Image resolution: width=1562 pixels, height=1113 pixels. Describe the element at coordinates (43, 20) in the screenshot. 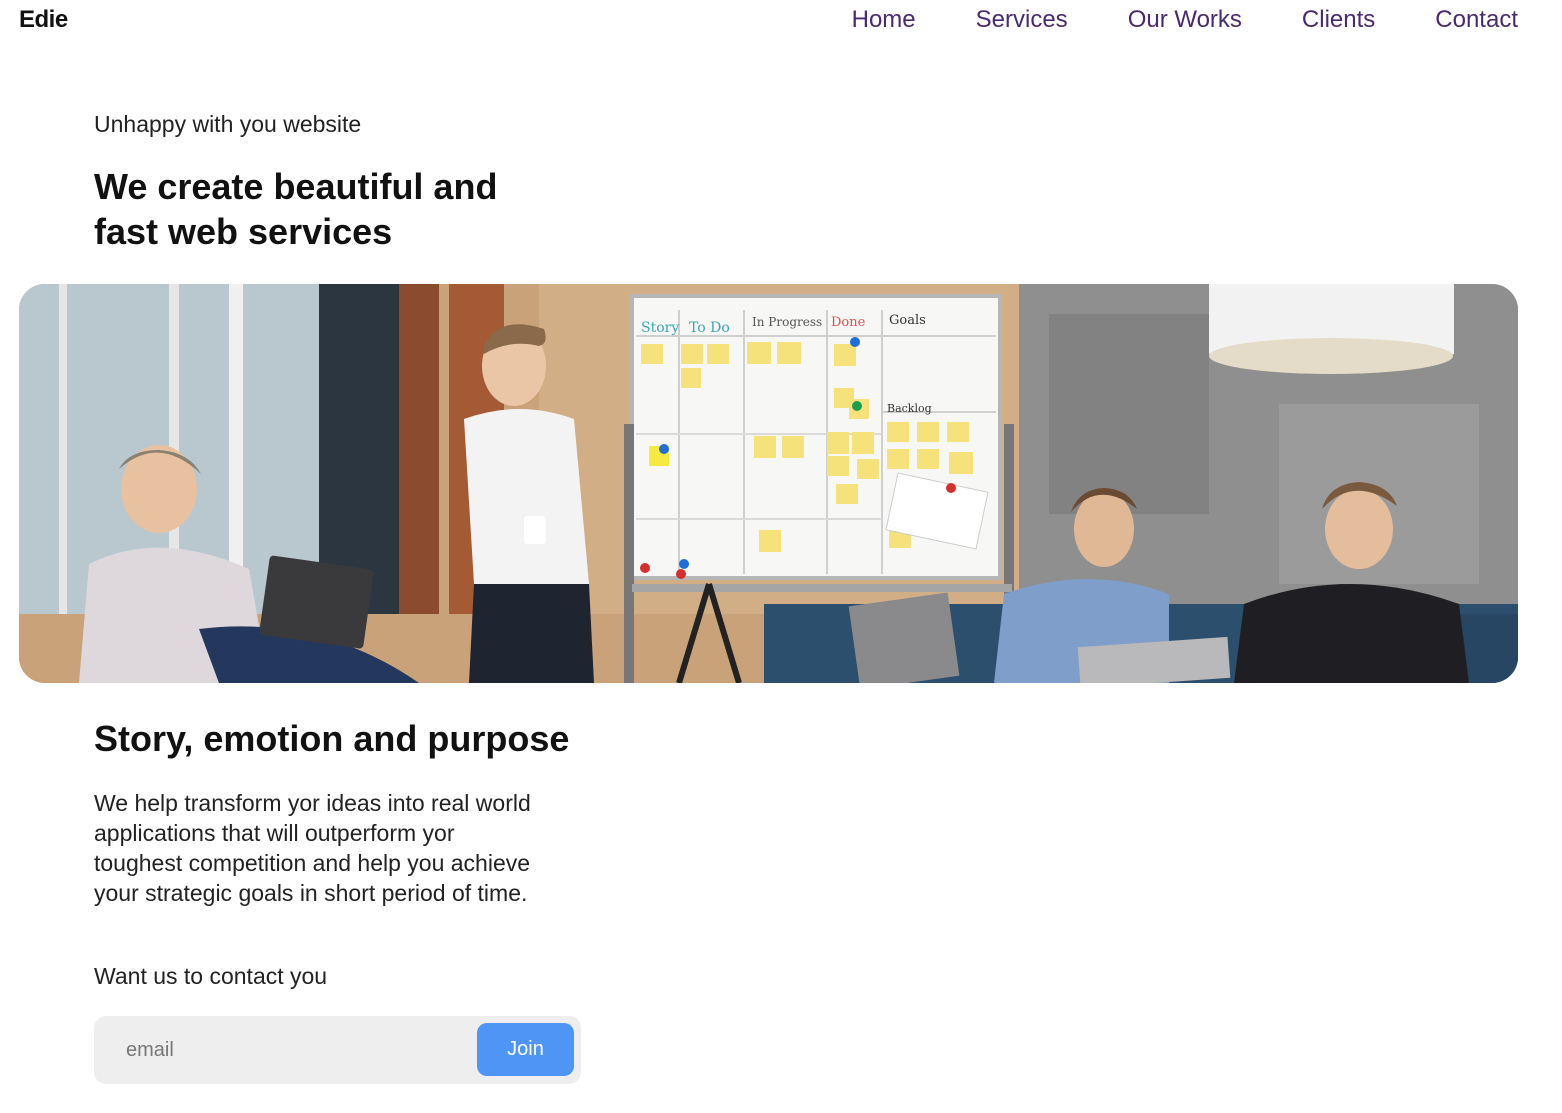

I see `site-logo: Edie` at that location.